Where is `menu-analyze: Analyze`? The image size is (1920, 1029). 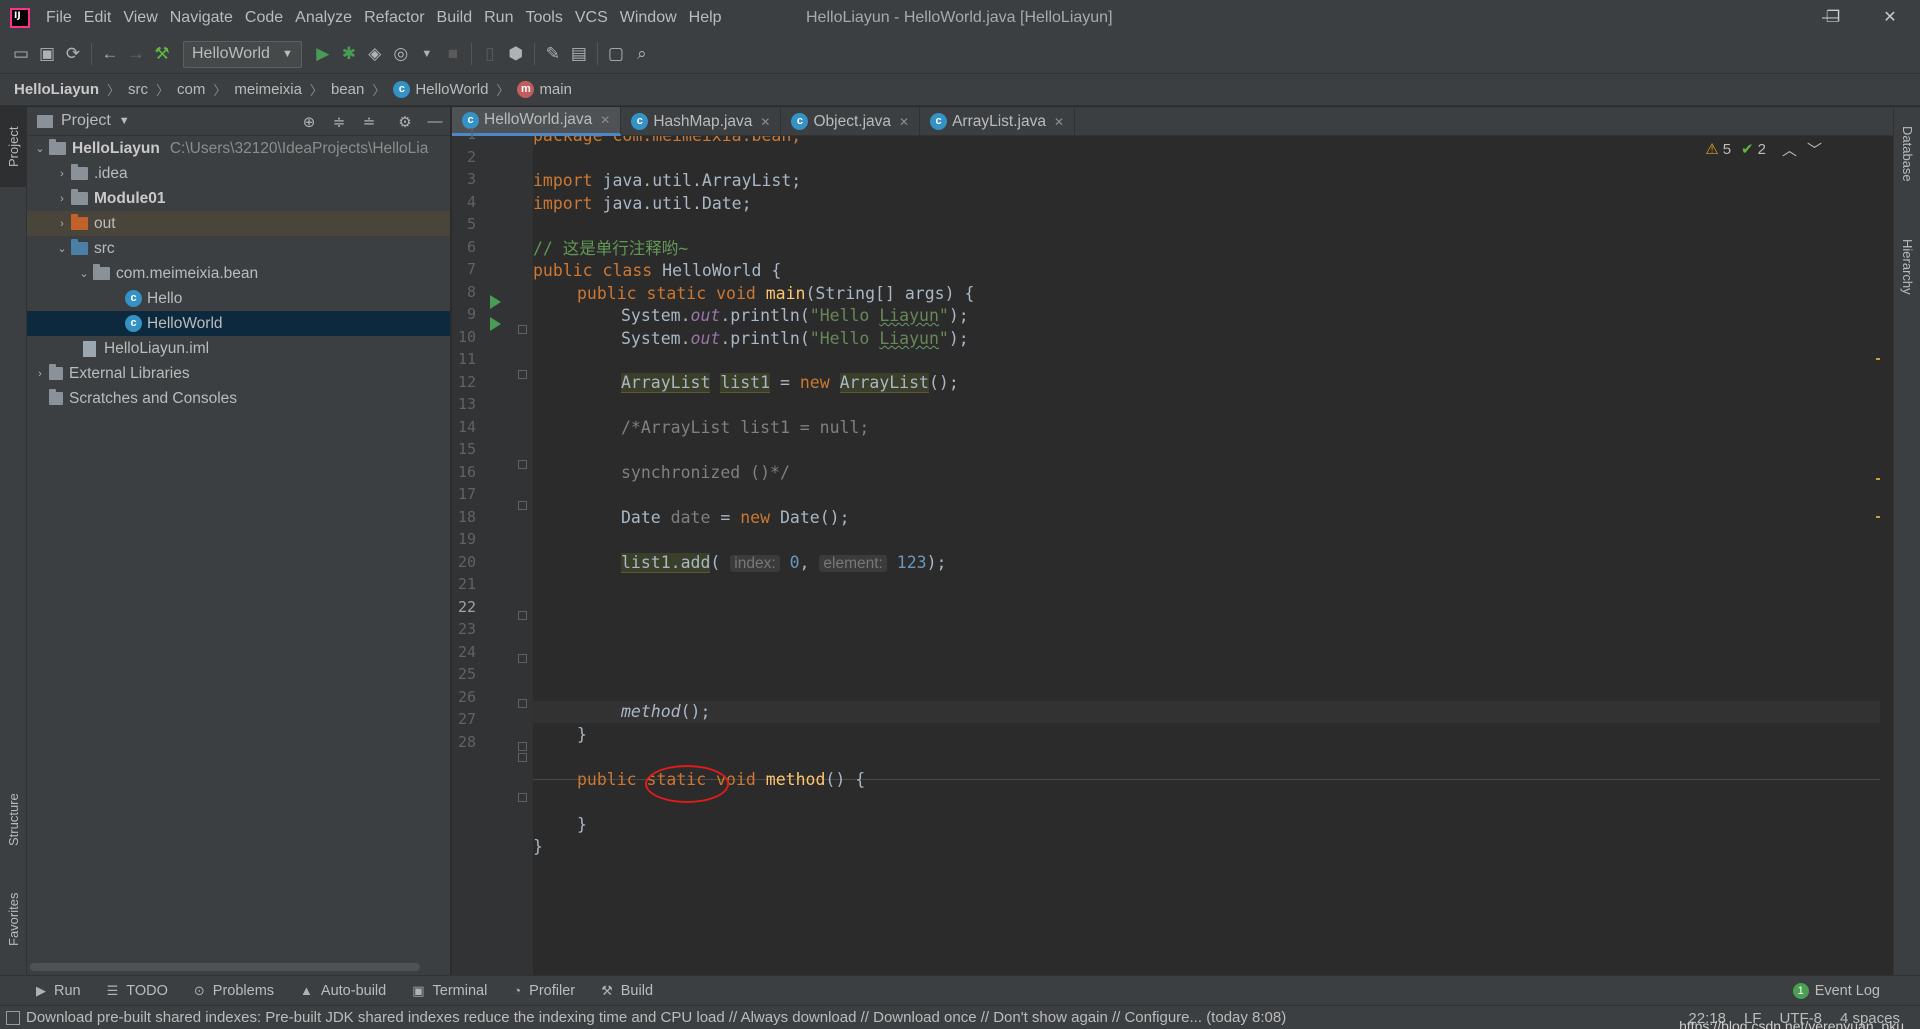 menu-analyze: Analyze is located at coordinates (323, 17).